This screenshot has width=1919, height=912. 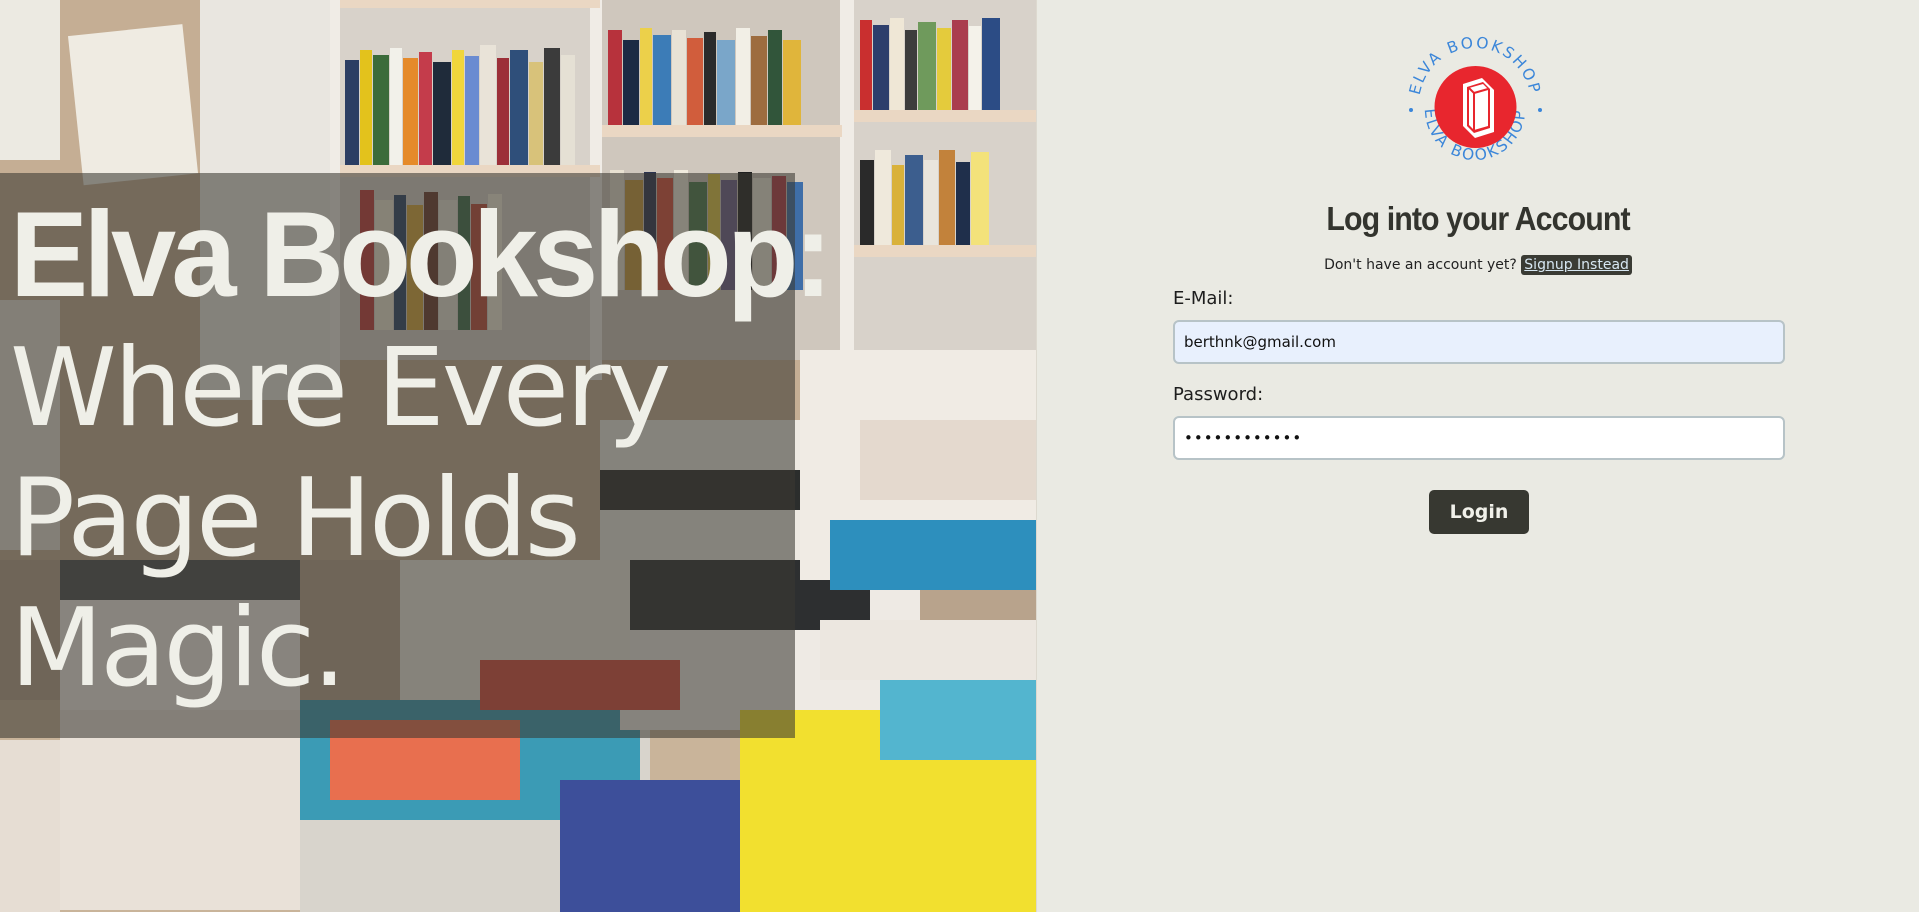 I want to click on signup-prompt: Don't have an account yet?, so click(x=1420, y=265).